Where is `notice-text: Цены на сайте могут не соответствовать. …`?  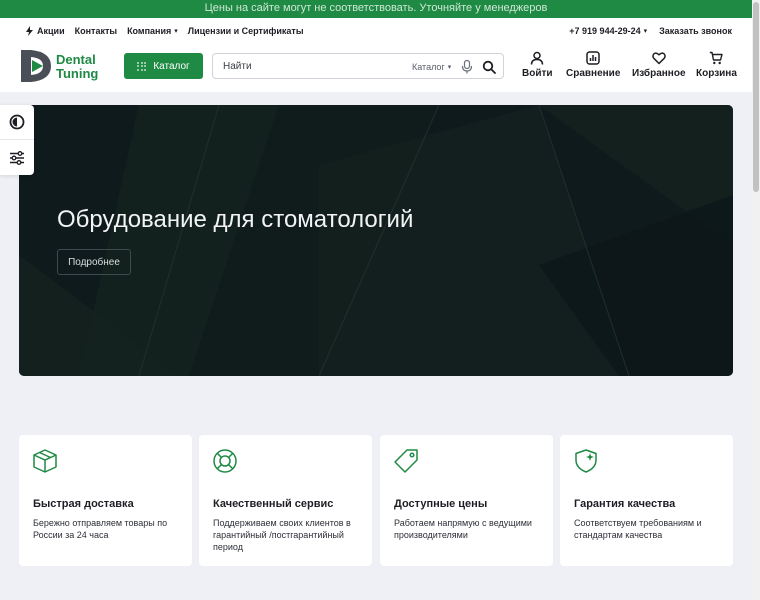 notice-text: Цены на сайте могут не соответствовать. … is located at coordinates (376, 8).